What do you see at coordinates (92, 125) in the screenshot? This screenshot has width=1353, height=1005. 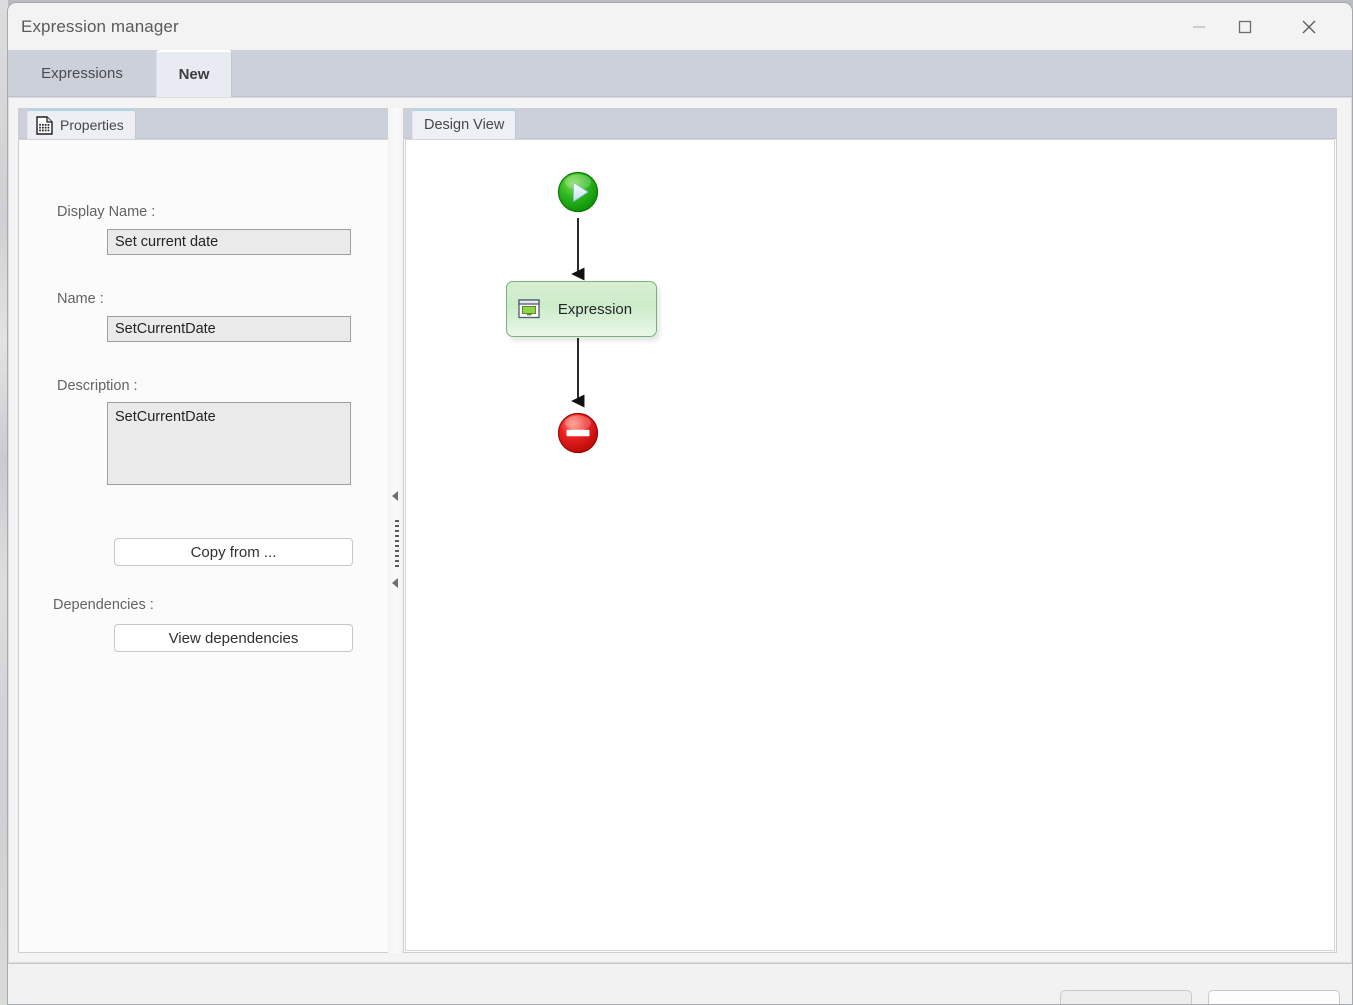 I see `tab-properties-label: Properties` at bounding box center [92, 125].